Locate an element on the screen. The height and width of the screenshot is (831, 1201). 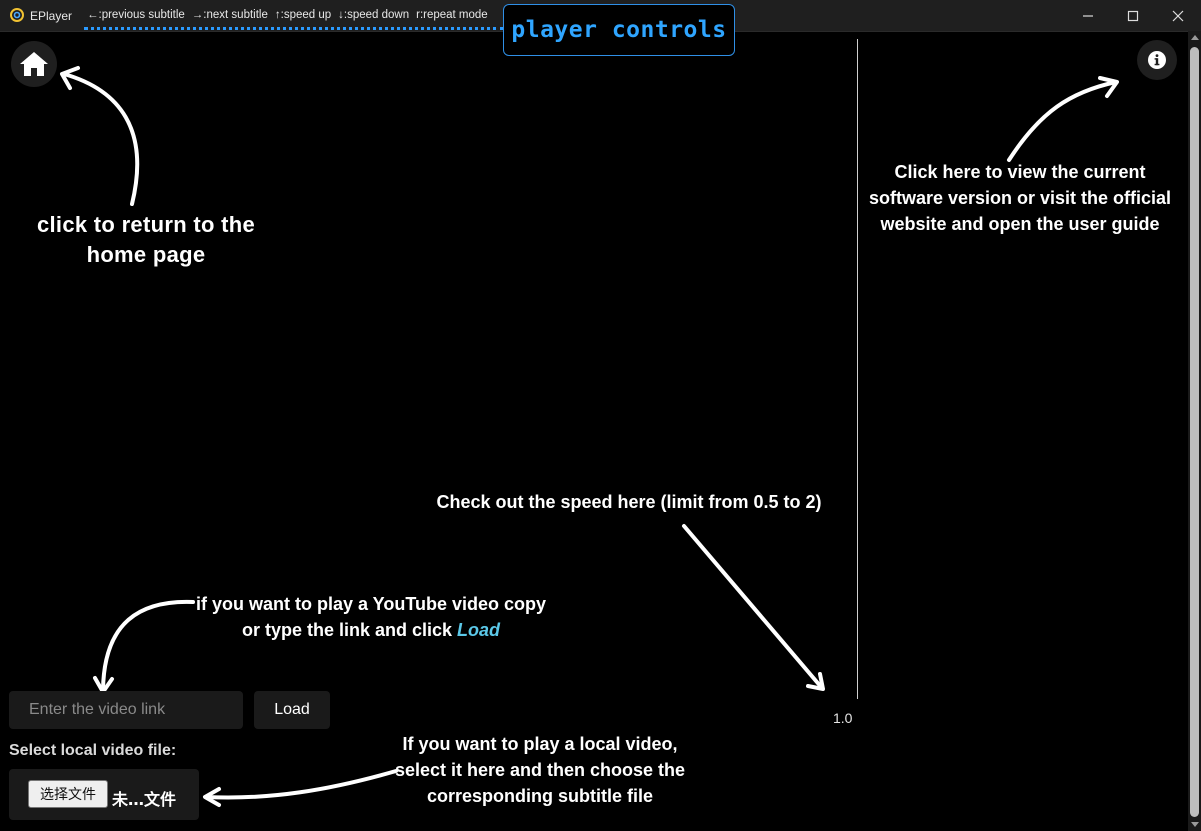
minimize-icon is located at coordinates (1088, 15).